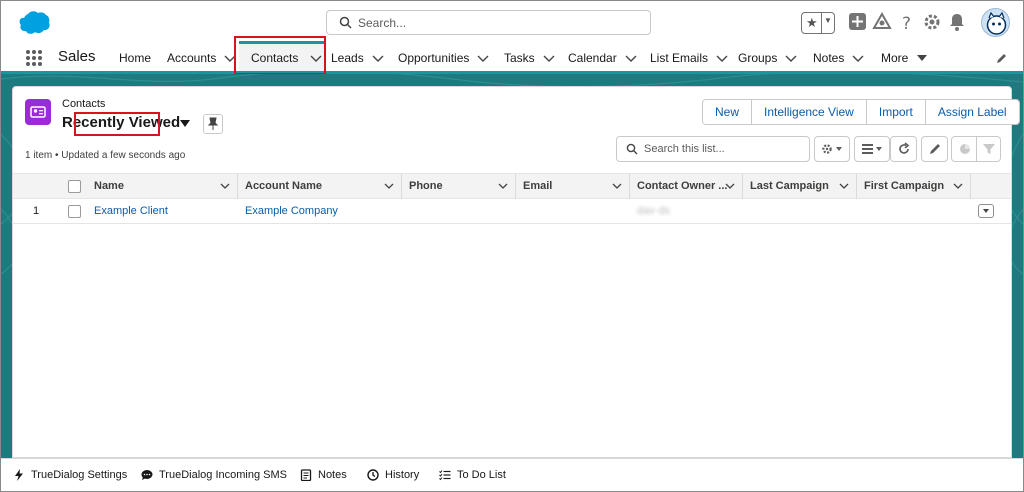 The image size is (1024, 492). What do you see at coordinates (858, 22) in the screenshot?
I see `global-actions-plus-icon` at bounding box center [858, 22].